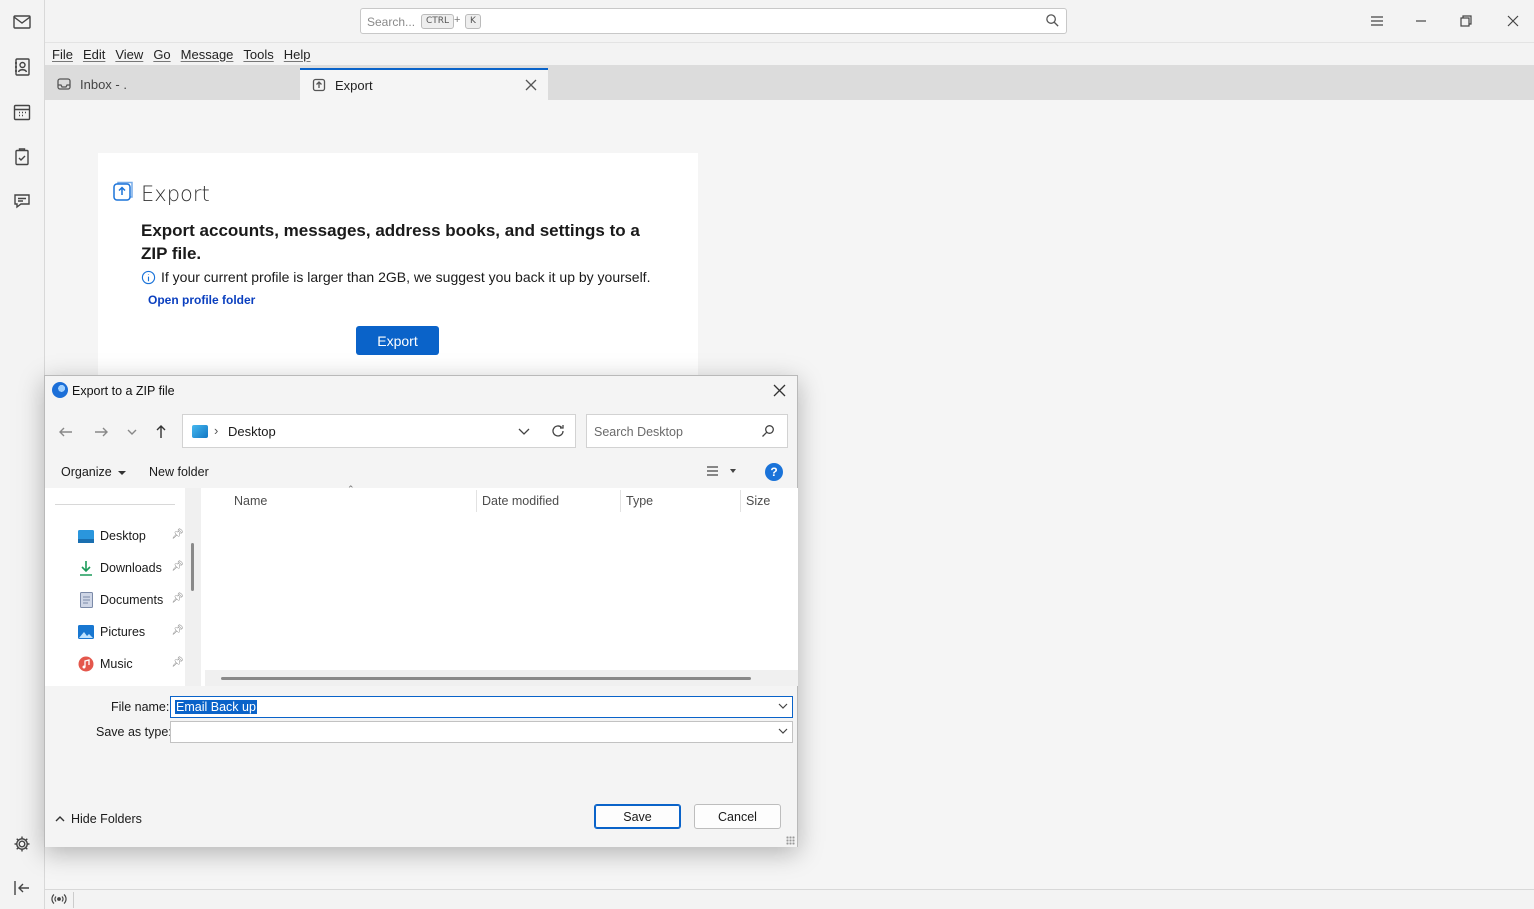 This screenshot has width=1534, height=909. Describe the element at coordinates (501, 585) in the screenshot. I see `file-list: ⌃ Name Date modified Type Size` at that location.